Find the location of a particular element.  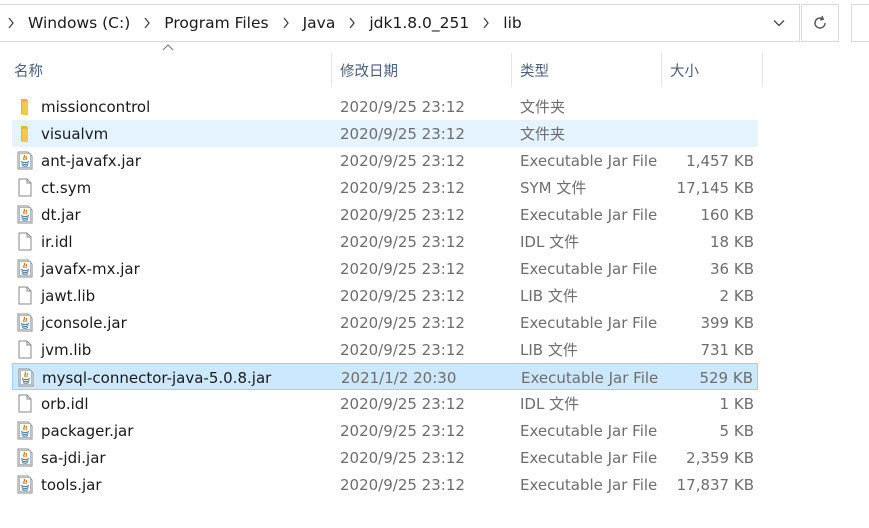

file-row: missioncontrol 2020/9/25 23:12 文件夹 is located at coordinates (385, 106).